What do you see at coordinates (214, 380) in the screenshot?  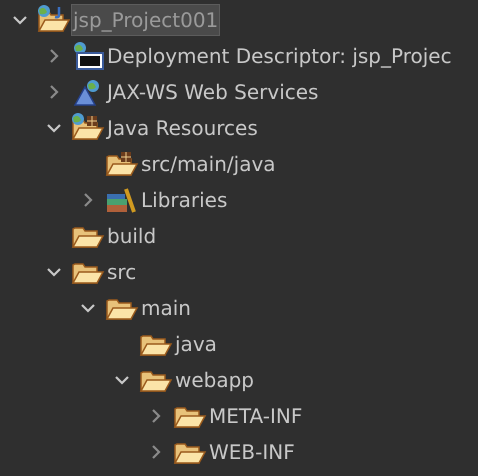 I see `tree-item-label: webapp` at bounding box center [214, 380].